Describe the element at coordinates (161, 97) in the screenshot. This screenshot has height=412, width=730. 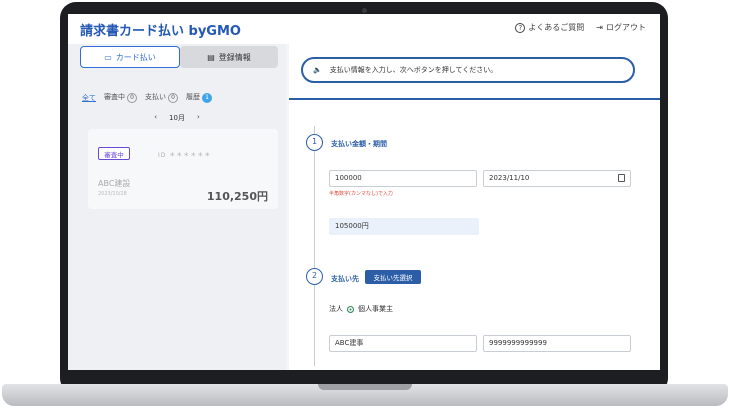
I see `filter-payment: 支払い 0` at that location.